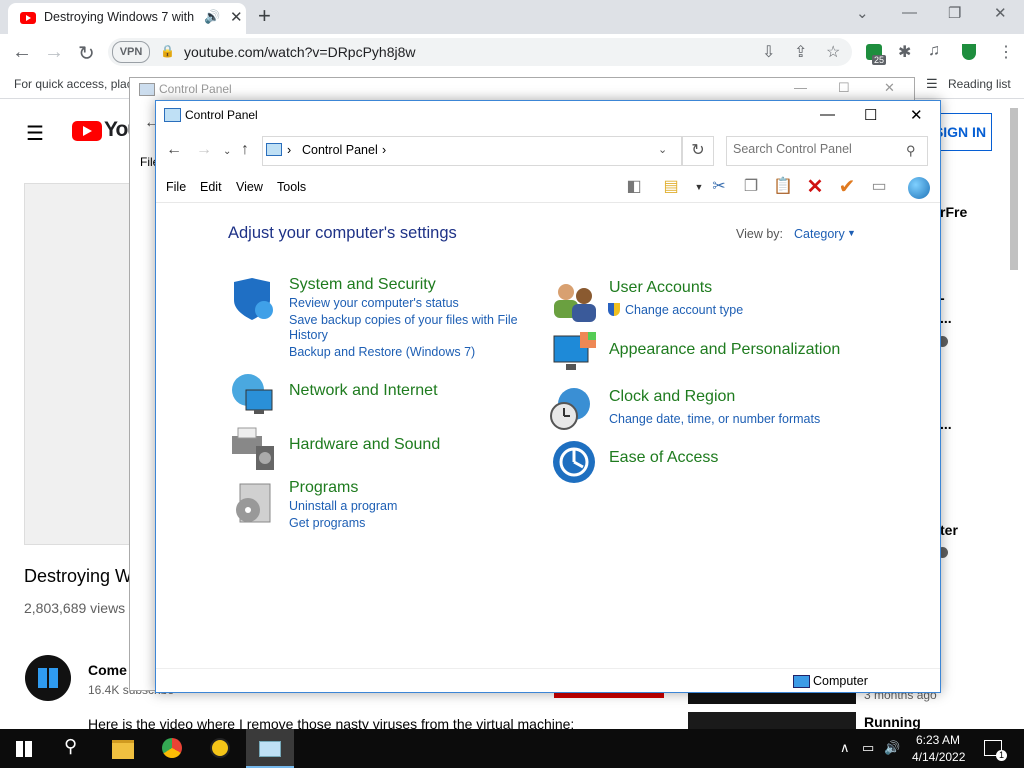 Image resolution: width=1024 pixels, height=768 pixels. What do you see at coordinates (719, 187) in the screenshot?
I see `cut-icon: ✂` at bounding box center [719, 187].